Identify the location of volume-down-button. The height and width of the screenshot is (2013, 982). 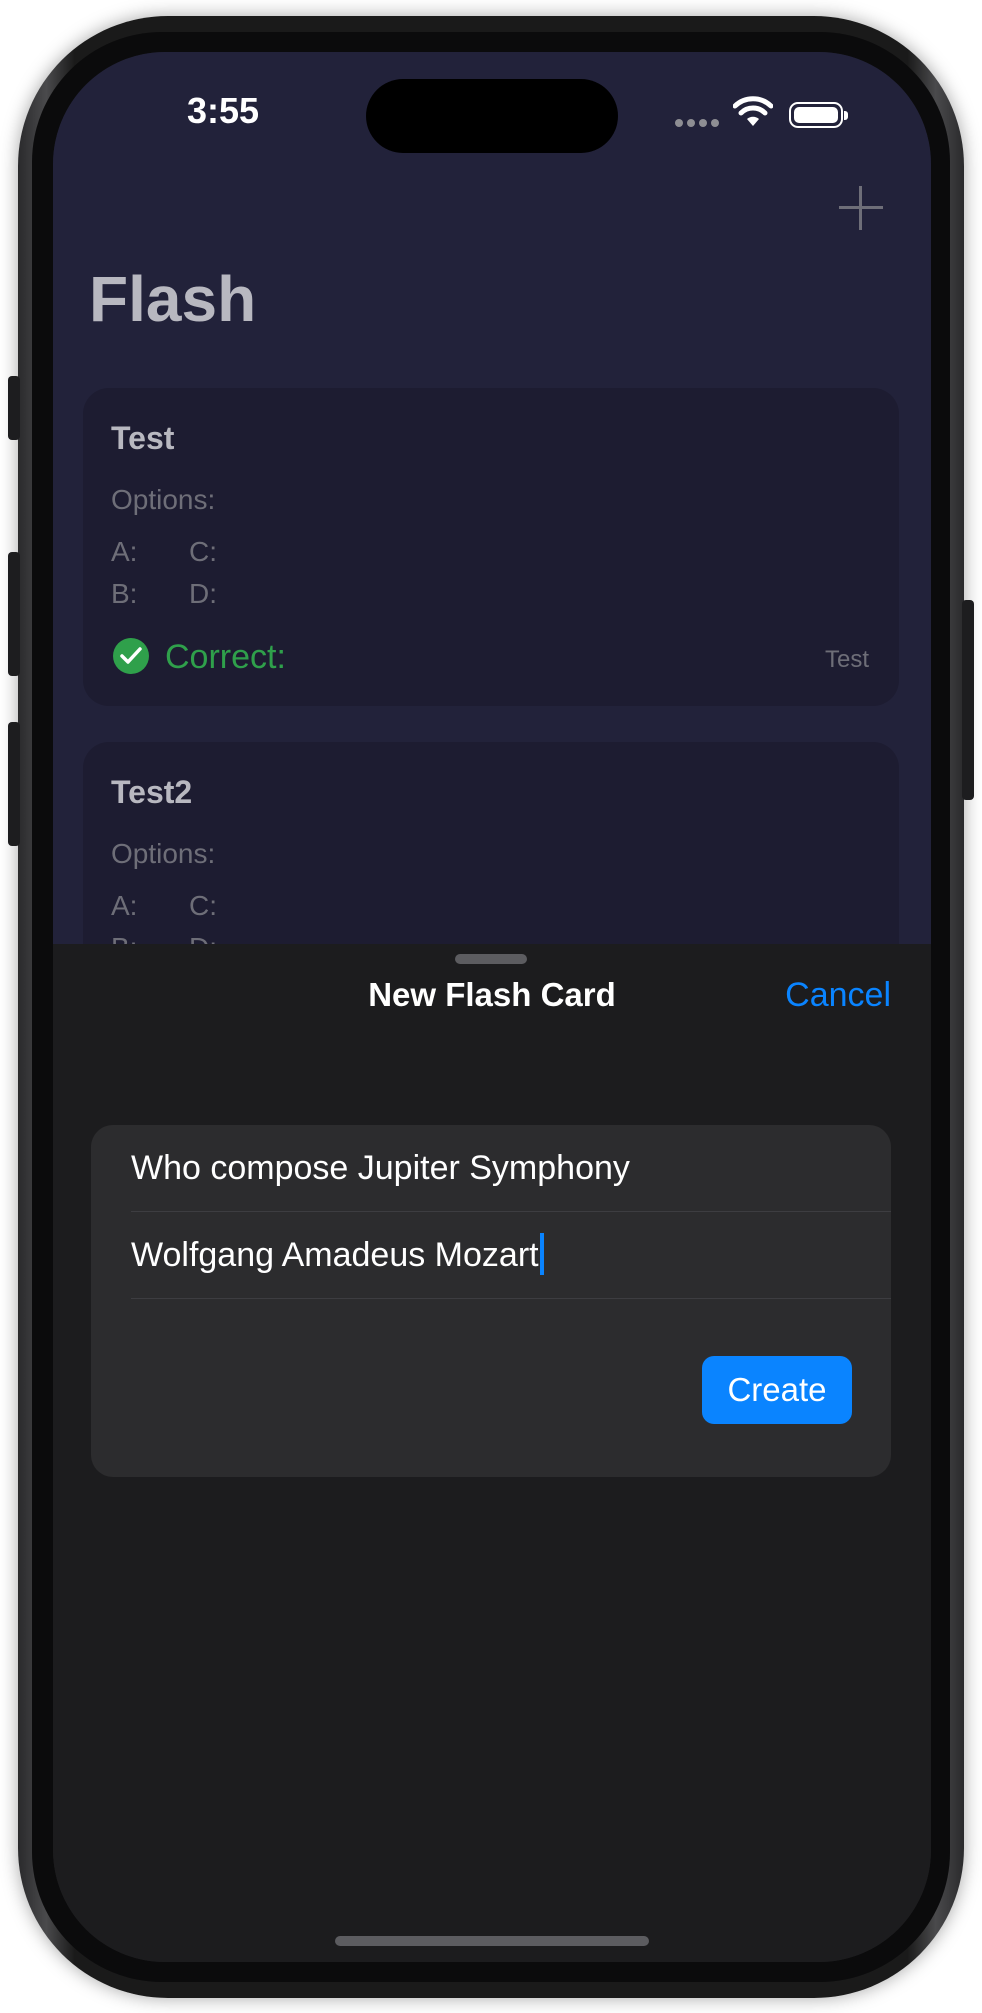
(14, 784).